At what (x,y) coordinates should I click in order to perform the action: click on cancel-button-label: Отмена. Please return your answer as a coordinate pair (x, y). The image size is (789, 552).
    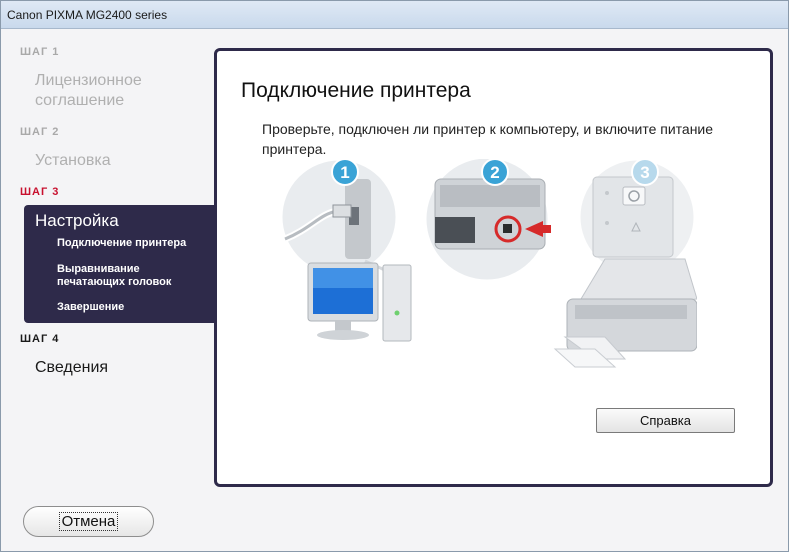
    Looking at the image, I should click on (88, 521).